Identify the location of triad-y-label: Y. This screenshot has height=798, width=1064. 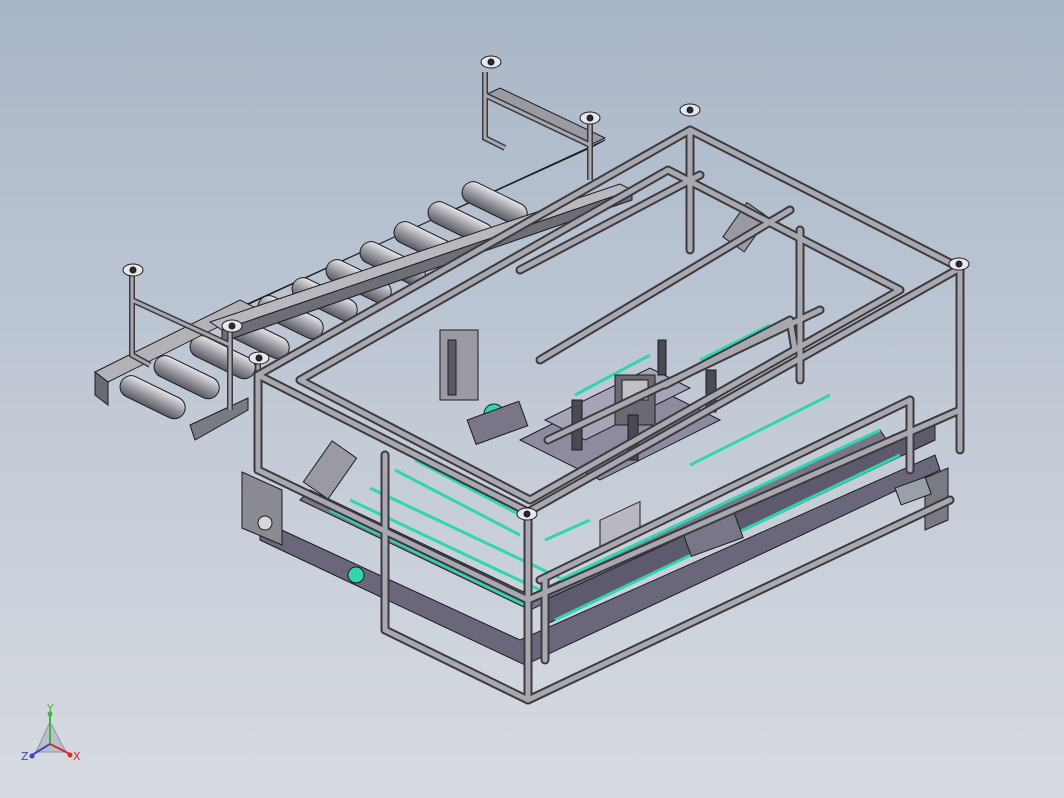
(50, 708).